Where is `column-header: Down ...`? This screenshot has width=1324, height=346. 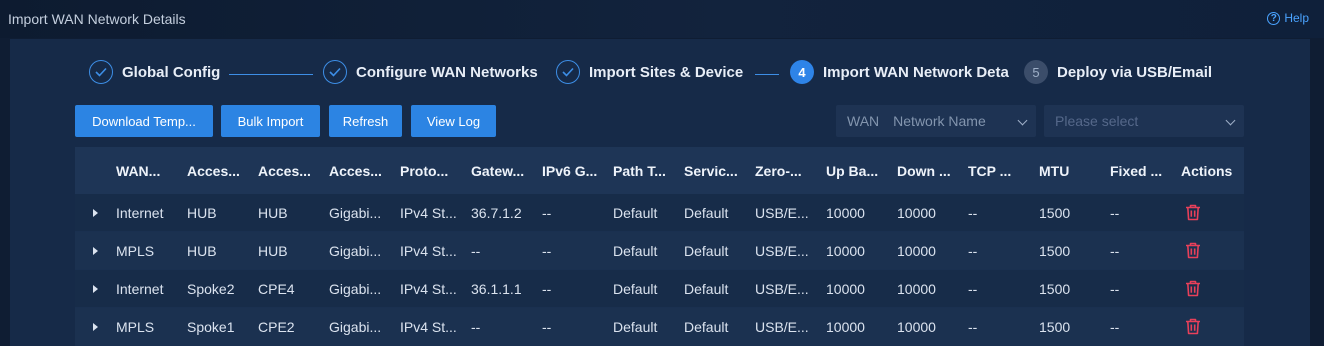 column-header: Down ... is located at coordinates (928, 171).